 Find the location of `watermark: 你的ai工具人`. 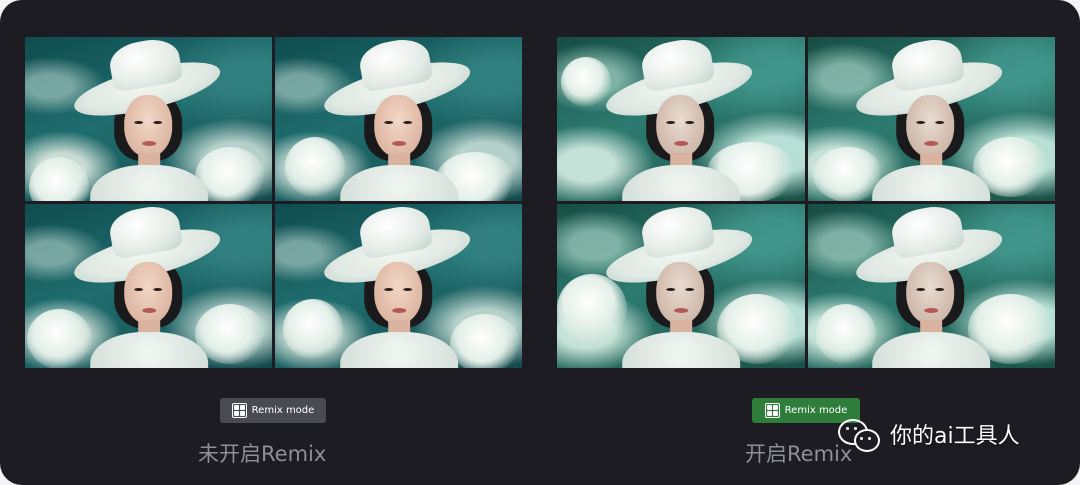

watermark: 你的ai工具人 is located at coordinates (929, 434).